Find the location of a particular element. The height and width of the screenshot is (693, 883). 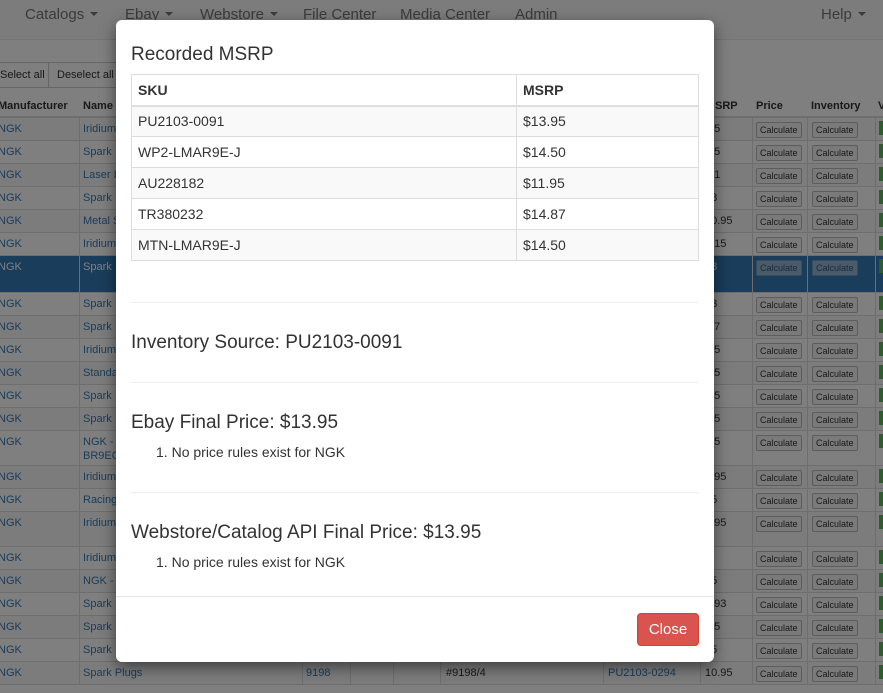

table-row: WP2-LMAR9E-J $14.50 is located at coordinates (415, 152).